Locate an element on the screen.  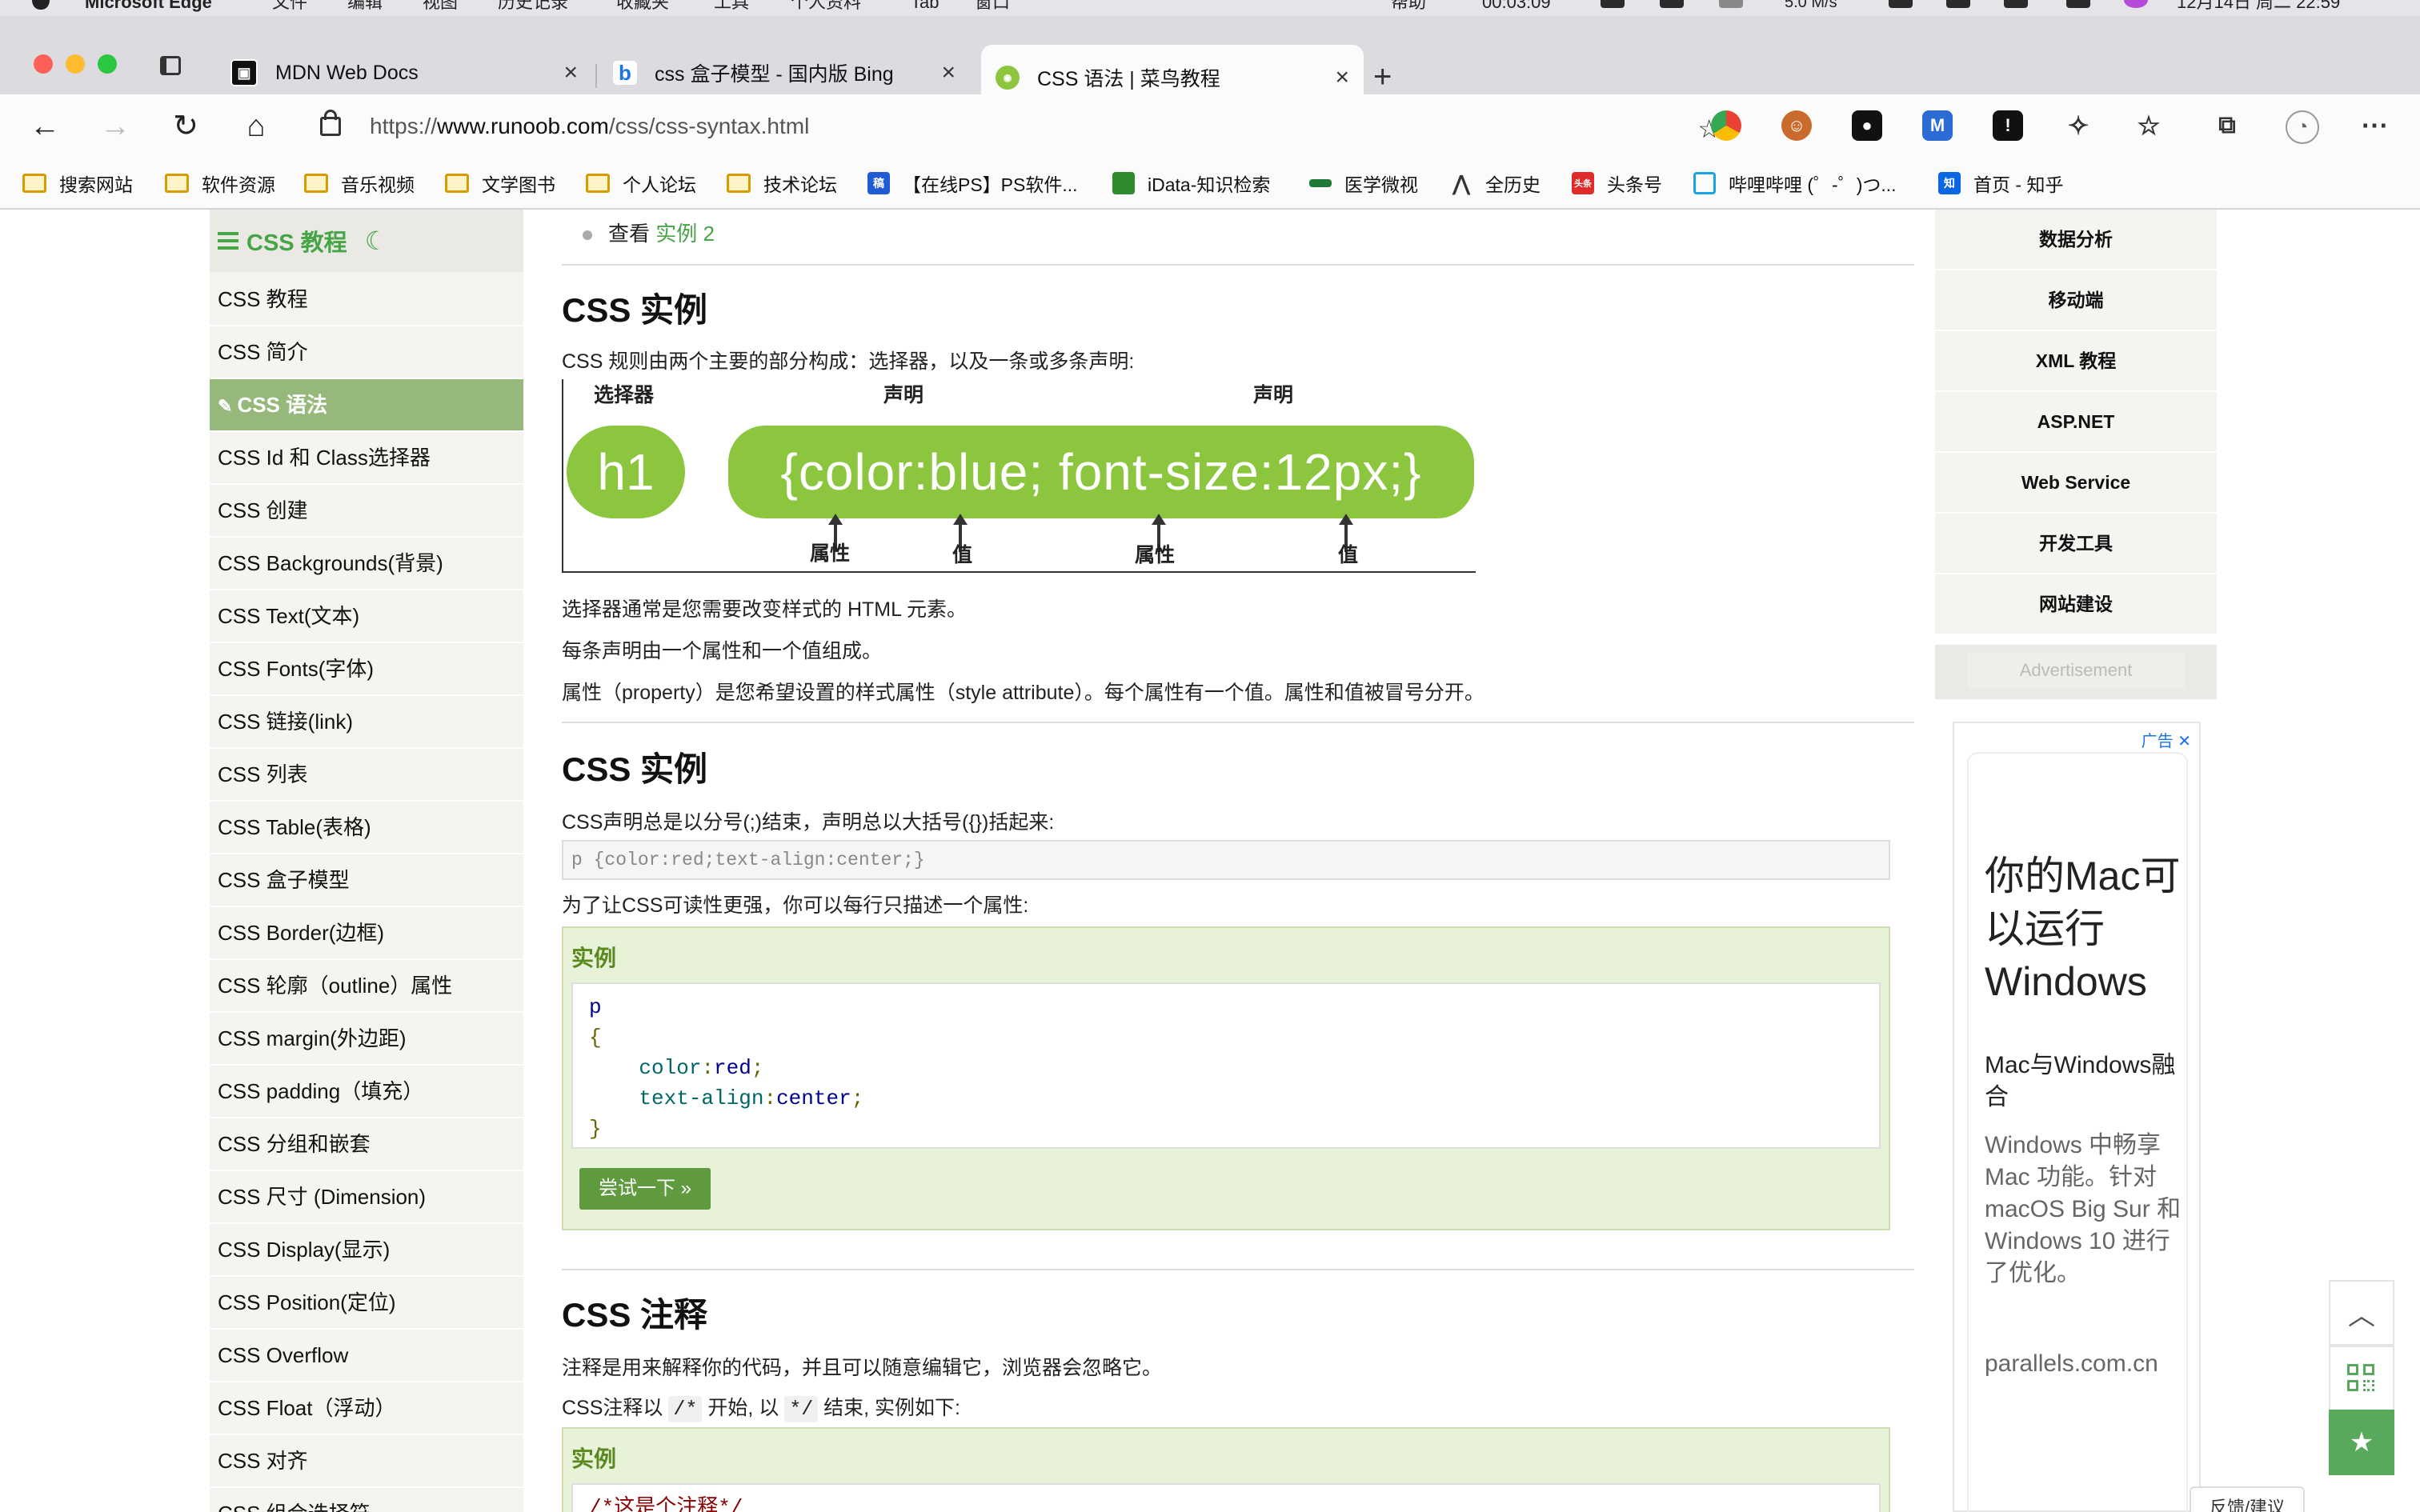
sidebar-item: CSS 创建 is located at coordinates (366, 511).